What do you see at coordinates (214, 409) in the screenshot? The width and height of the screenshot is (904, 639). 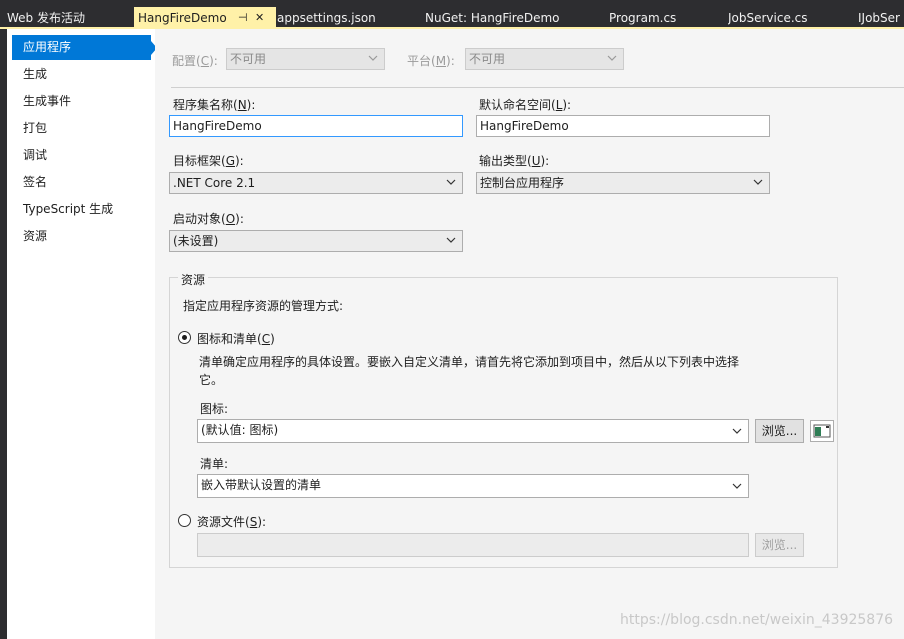 I see `icon-label: 图标:` at bounding box center [214, 409].